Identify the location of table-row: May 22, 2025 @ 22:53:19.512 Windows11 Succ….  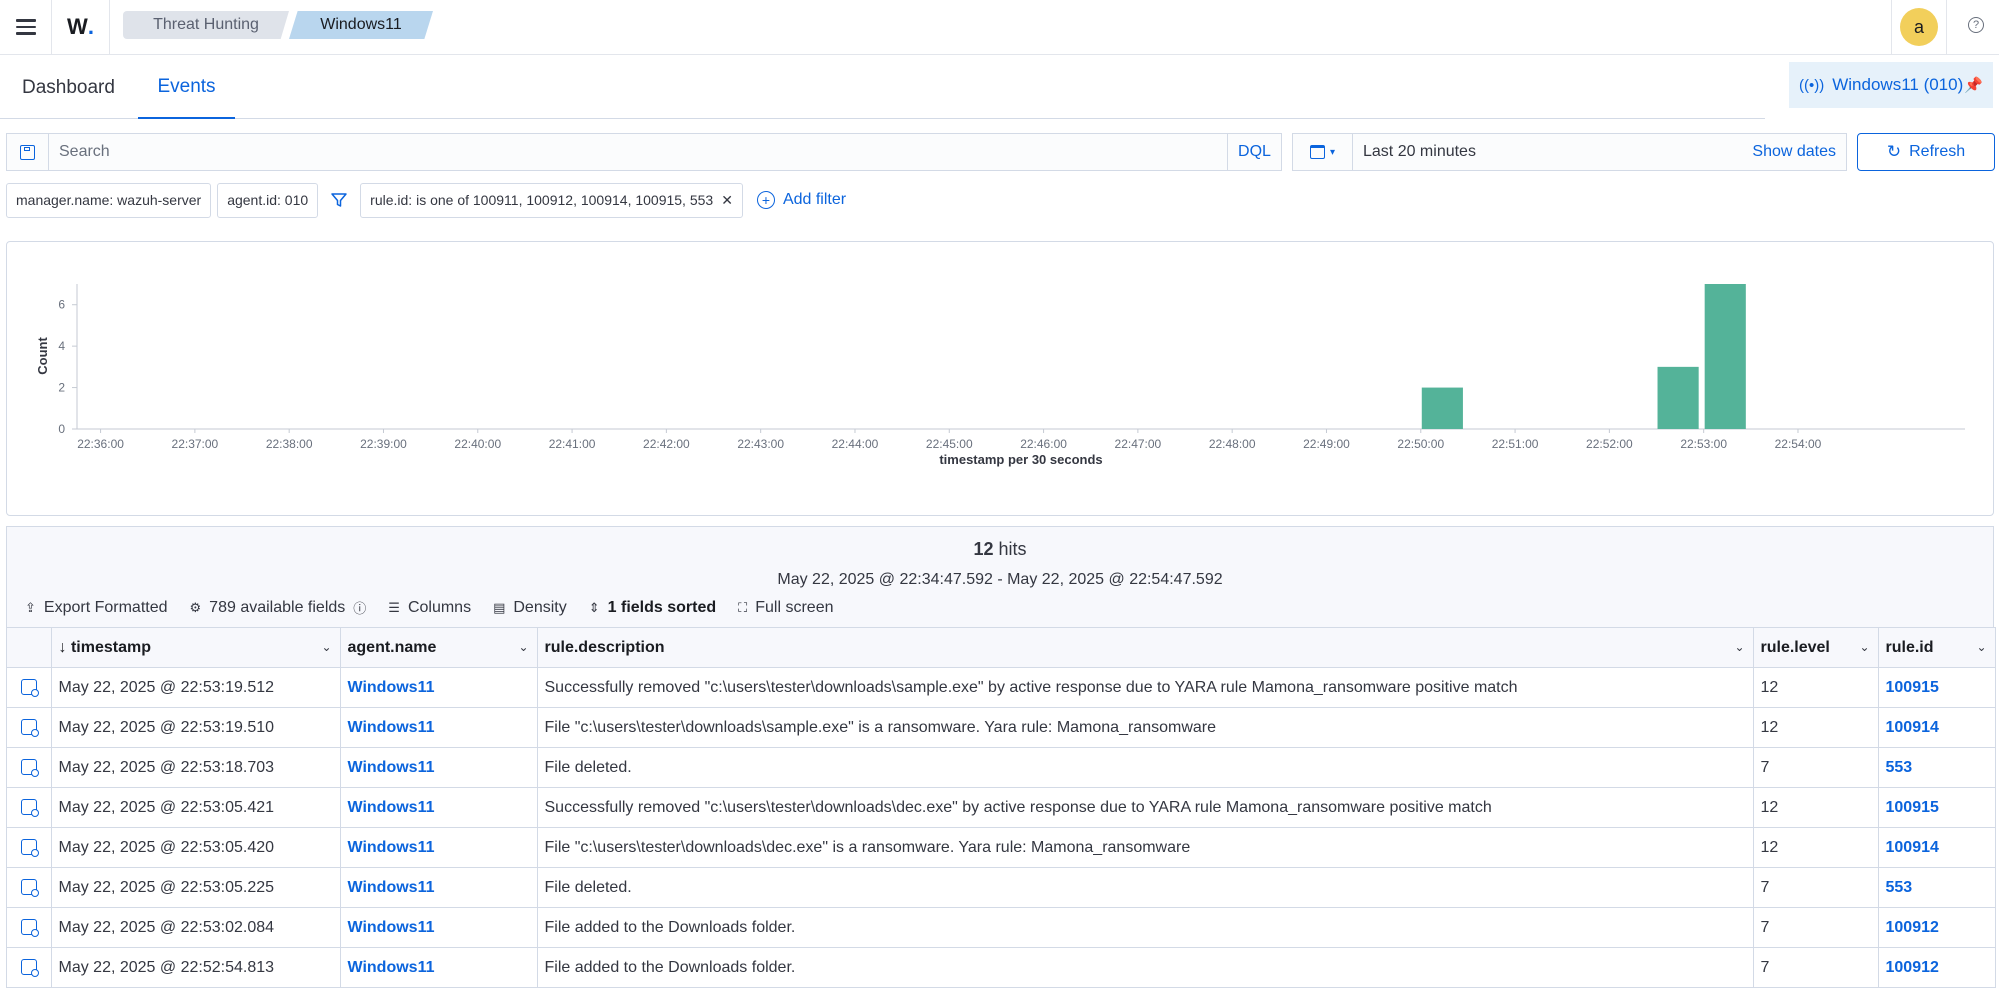
(1001, 687).